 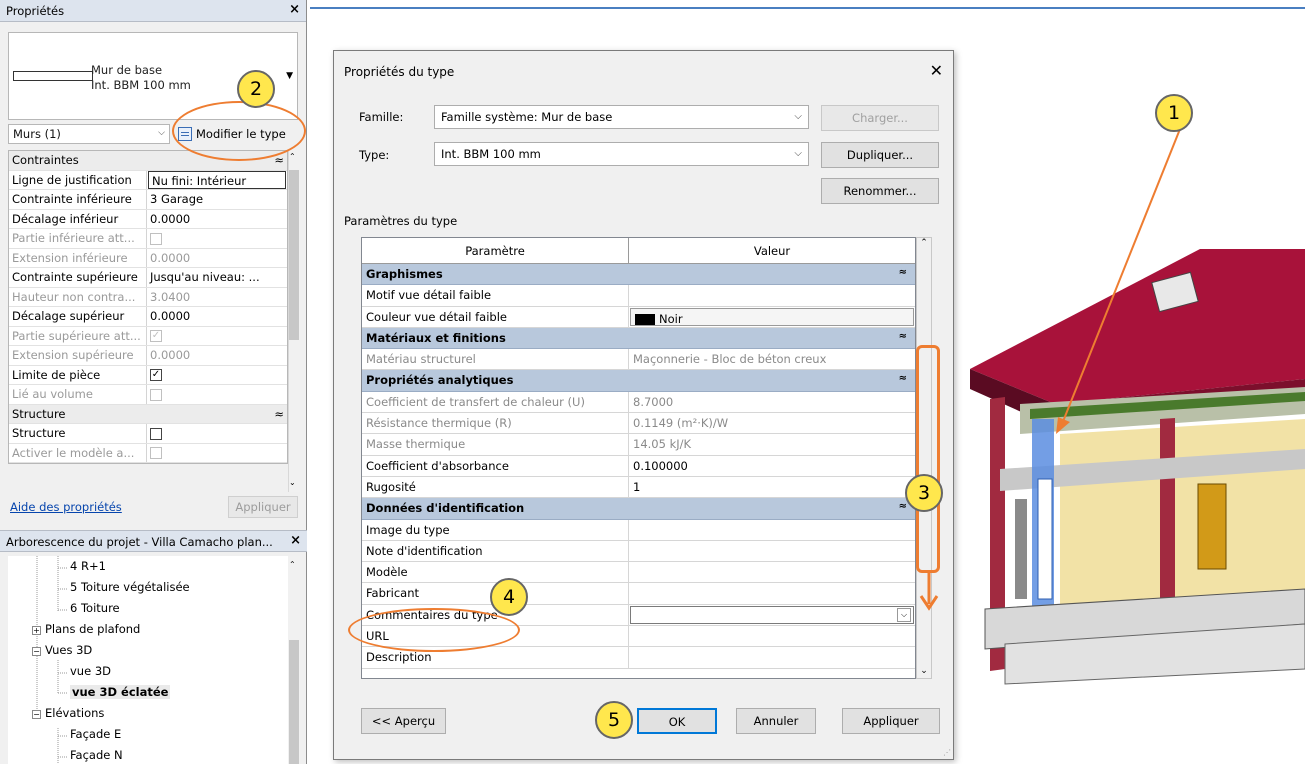 What do you see at coordinates (776, 721) in the screenshot?
I see `cancel-button: Annuler` at bounding box center [776, 721].